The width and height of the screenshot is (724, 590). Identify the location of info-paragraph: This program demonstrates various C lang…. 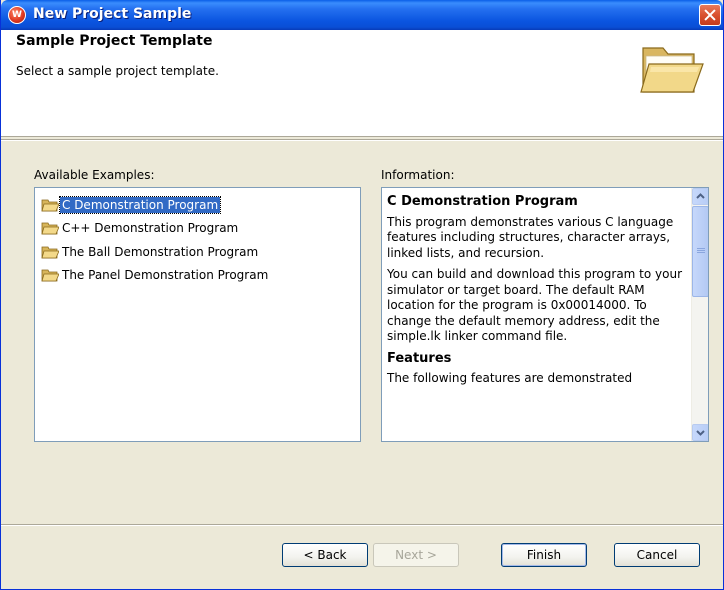
(530, 237).